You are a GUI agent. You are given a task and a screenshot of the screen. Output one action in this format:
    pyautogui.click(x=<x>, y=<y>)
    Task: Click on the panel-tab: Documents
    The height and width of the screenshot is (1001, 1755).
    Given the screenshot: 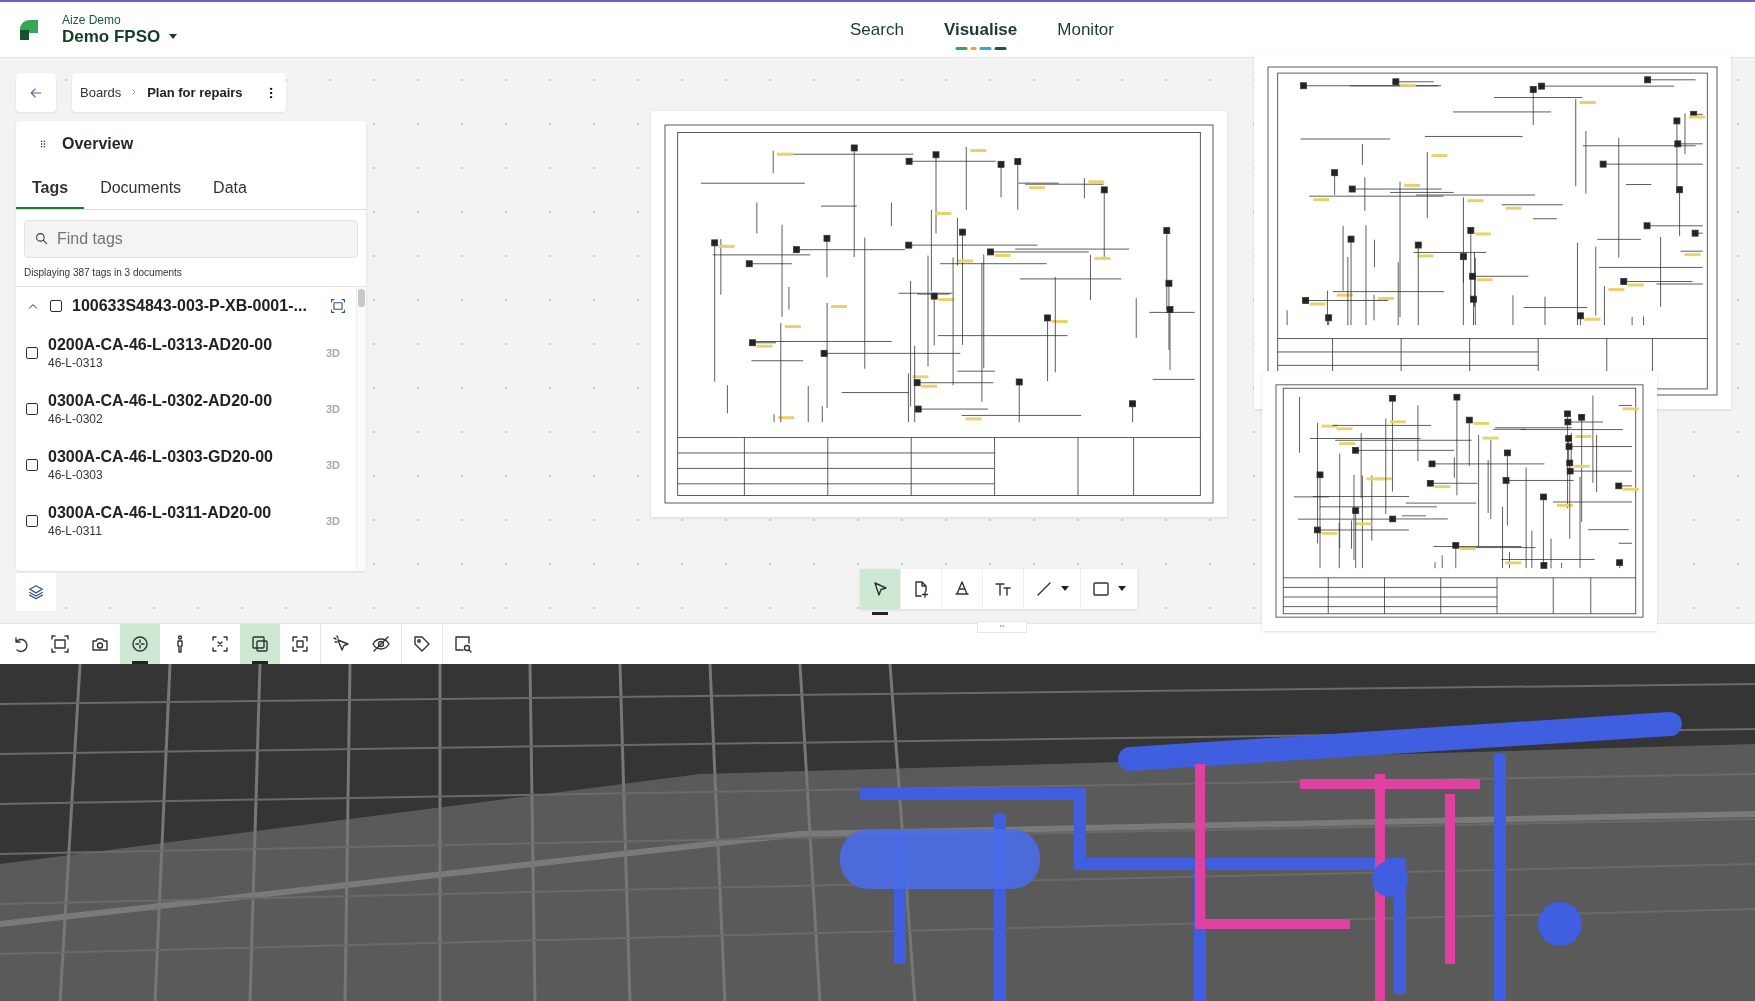 What is the action you would take?
    pyautogui.click(x=141, y=190)
    